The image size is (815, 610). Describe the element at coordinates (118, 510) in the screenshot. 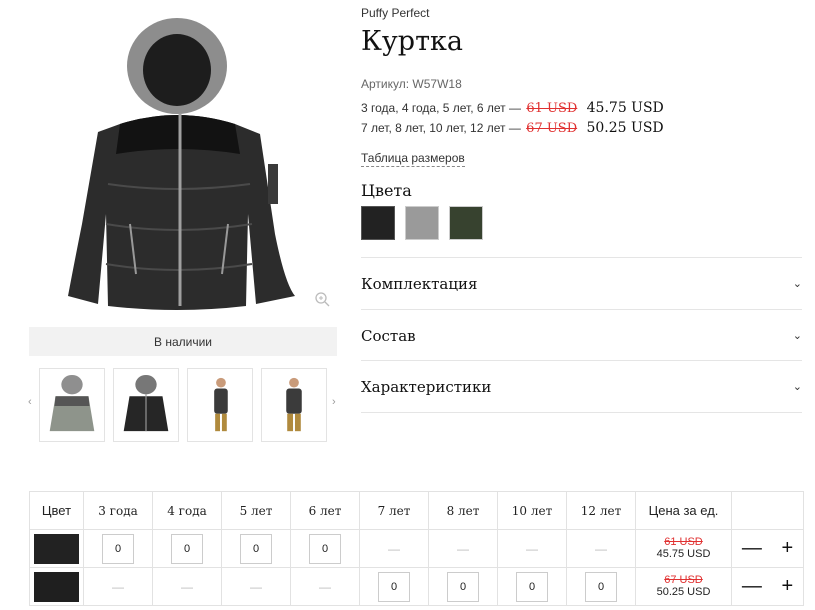

I see `header-size: 3 года` at that location.